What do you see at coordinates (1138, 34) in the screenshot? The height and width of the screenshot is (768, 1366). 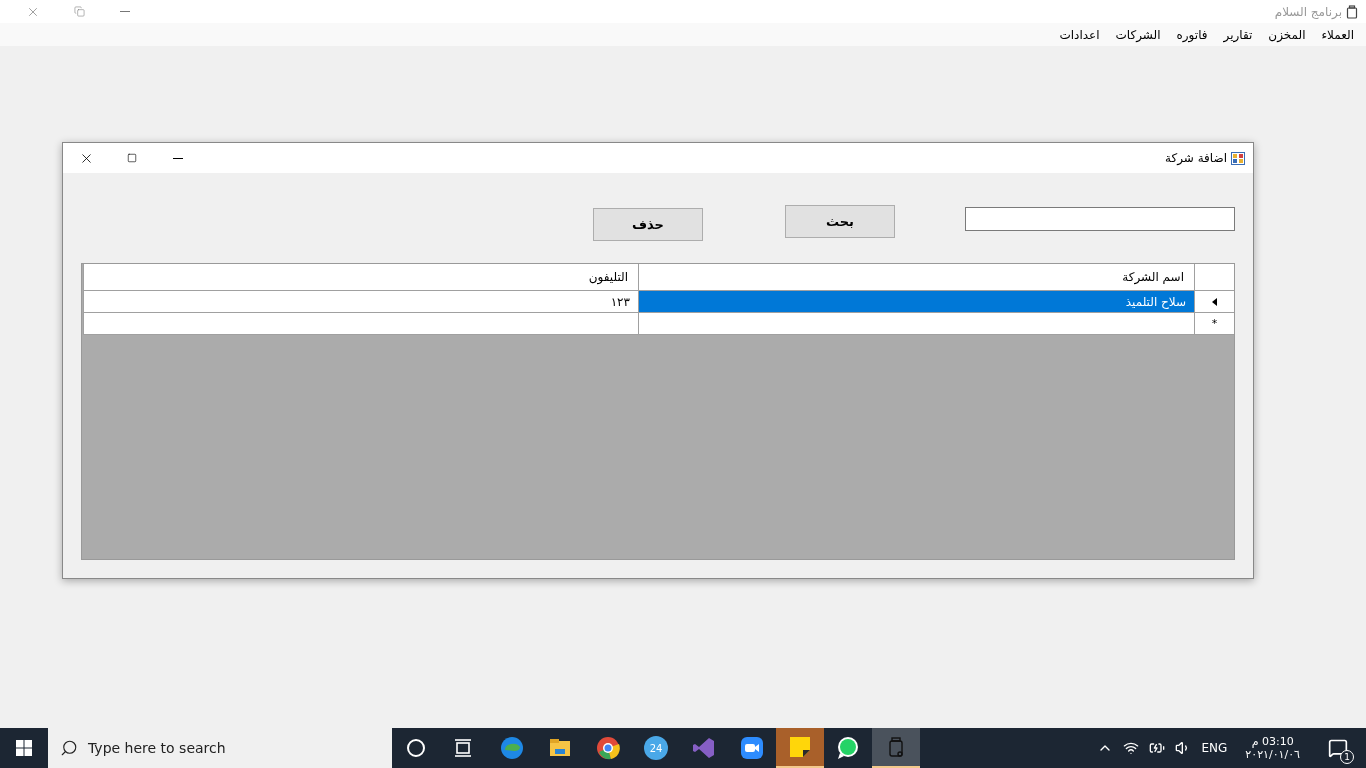 I see `menu-item: الشركات` at bounding box center [1138, 34].